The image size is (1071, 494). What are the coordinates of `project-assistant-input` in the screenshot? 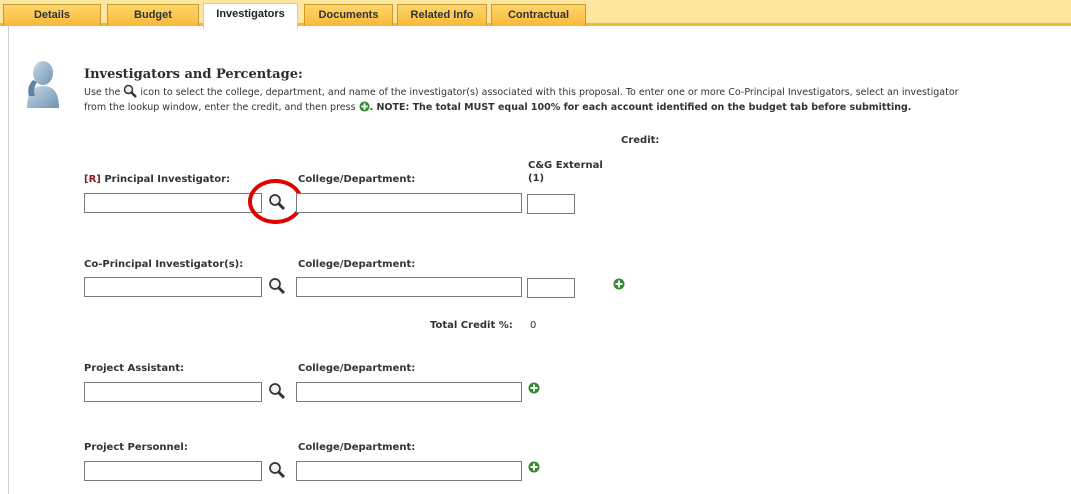 It's located at (173, 392).